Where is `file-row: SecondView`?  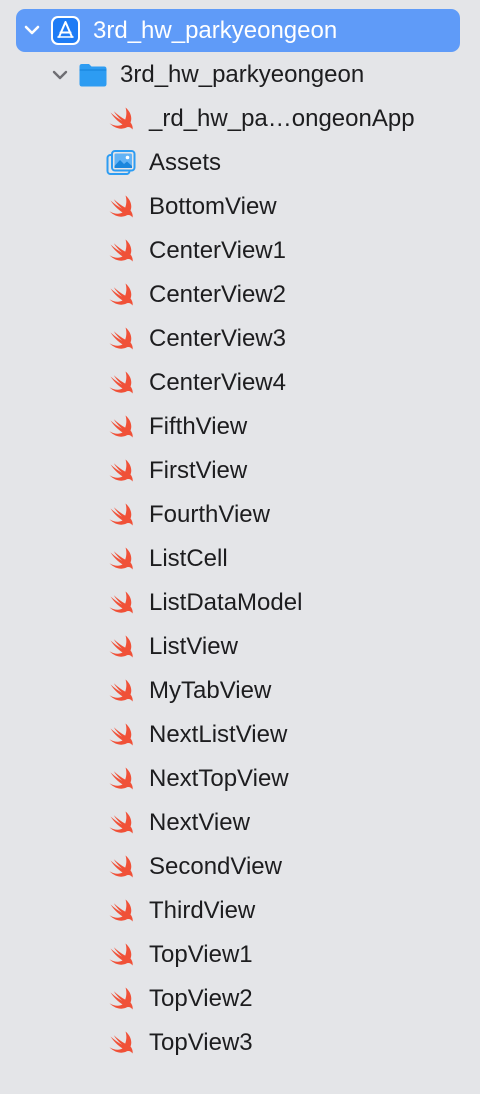
file-row: SecondView is located at coordinates (240, 867).